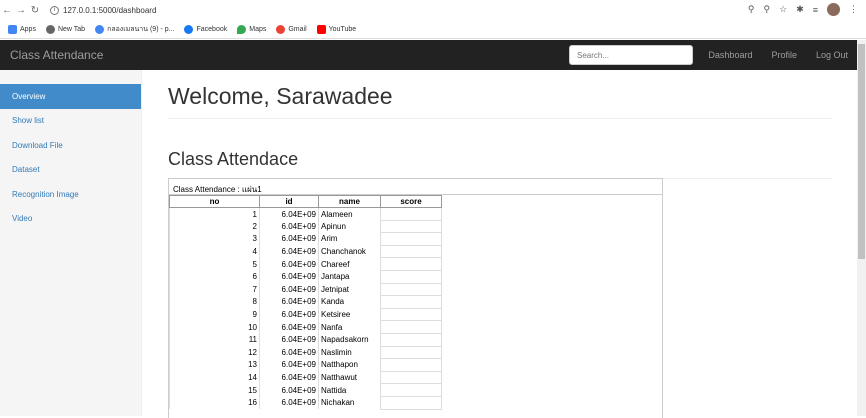 This screenshot has width=866, height=418. I want to click on nav-dashboard: Dashboard, so click(730, 55).